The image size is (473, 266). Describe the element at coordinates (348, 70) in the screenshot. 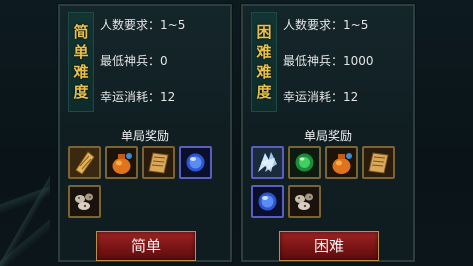

I see `stats-list: 人数要求：1~5 最低神兵：1000 幸运消耗：12` at that location.